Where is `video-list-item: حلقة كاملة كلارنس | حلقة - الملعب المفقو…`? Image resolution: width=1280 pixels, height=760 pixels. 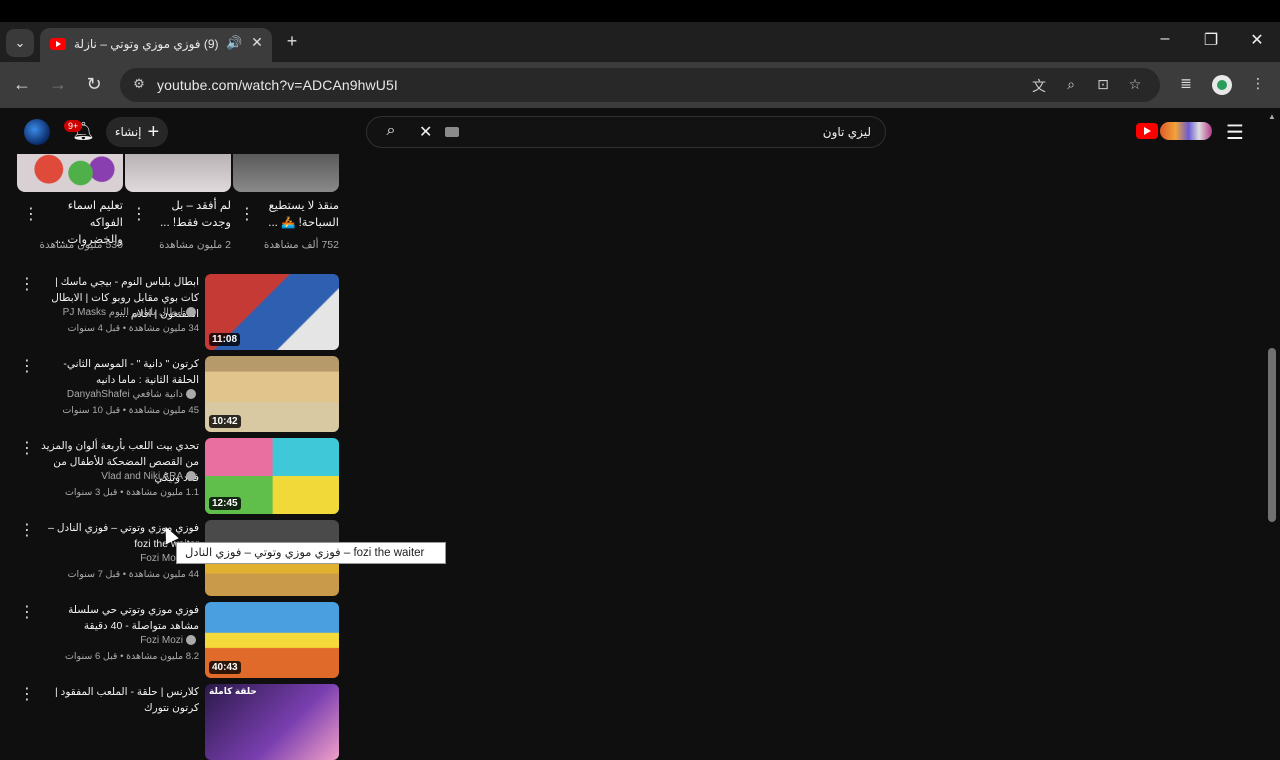 video-list-item: حلقة كاملة كلارنس | حلقة - الملعب المفقو… is located at coordinates (178, 722).